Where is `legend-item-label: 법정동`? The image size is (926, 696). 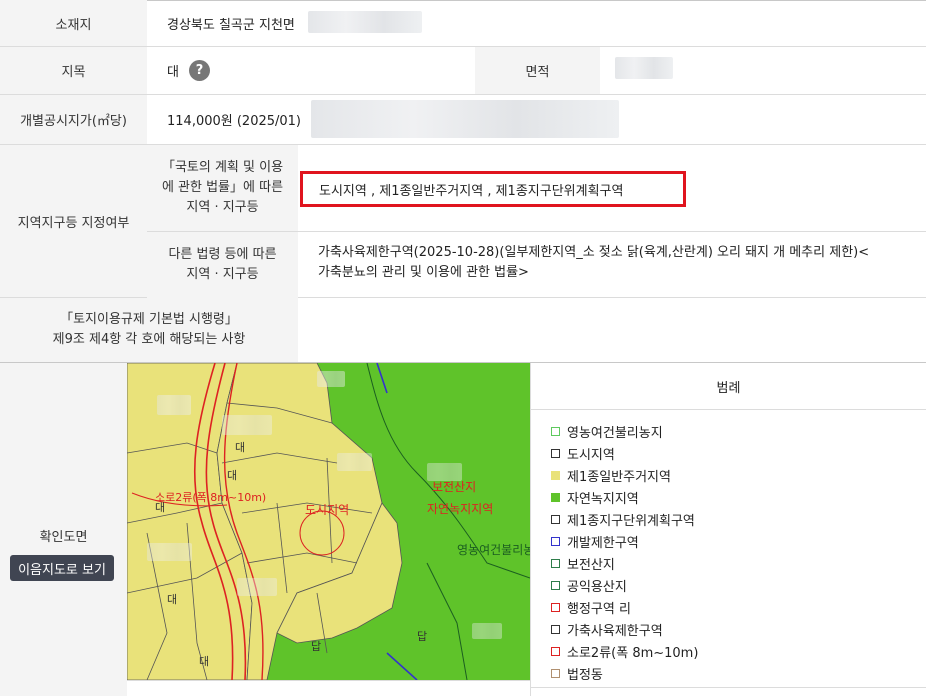
legend-item-label: 법정동 is located at coordinates (585, 675).